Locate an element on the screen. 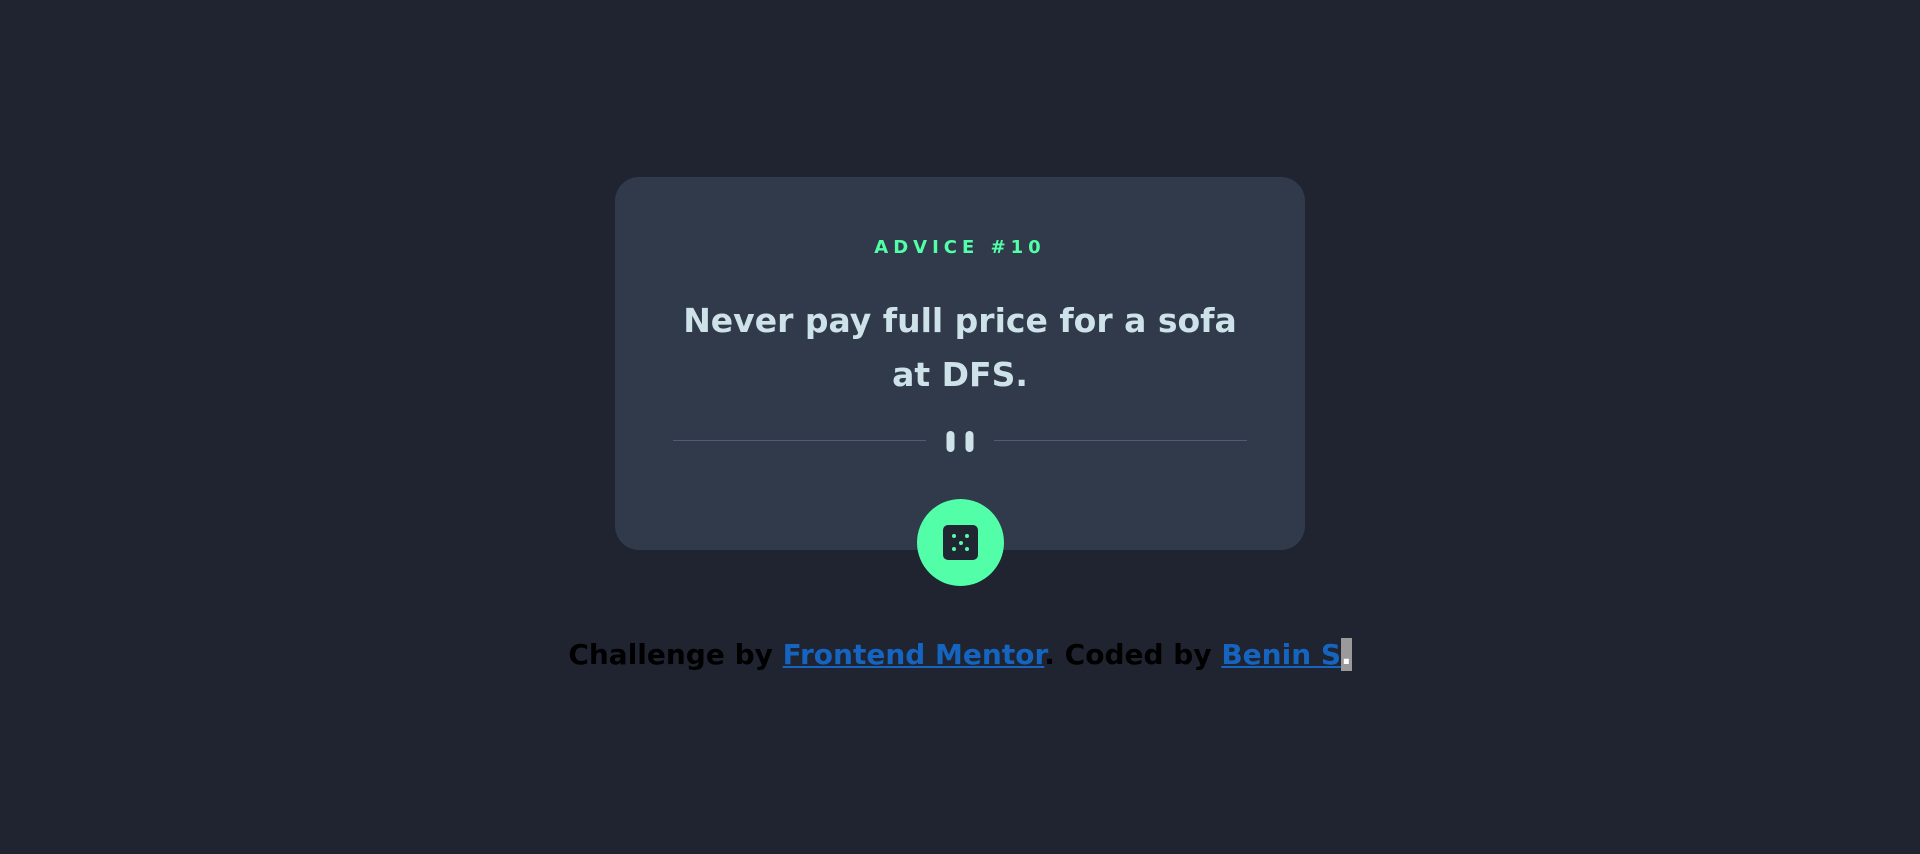 This screenshot has width=1920, height=854. advice-quote: Never pay full price for a sofa at DFS. is located at coordinates (960, 347).